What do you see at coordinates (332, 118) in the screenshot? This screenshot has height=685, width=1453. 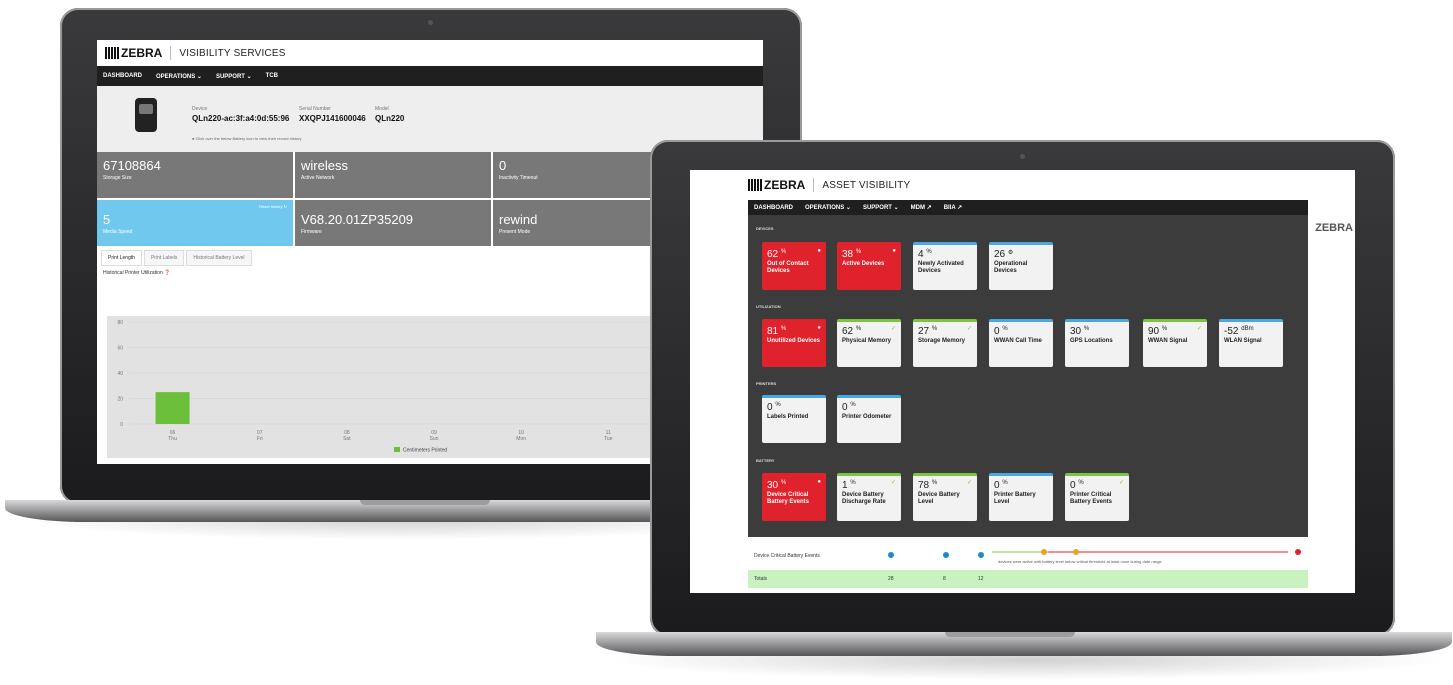 I see `serial-value: XXQPJ141600046` at bounding box center [332, 118].